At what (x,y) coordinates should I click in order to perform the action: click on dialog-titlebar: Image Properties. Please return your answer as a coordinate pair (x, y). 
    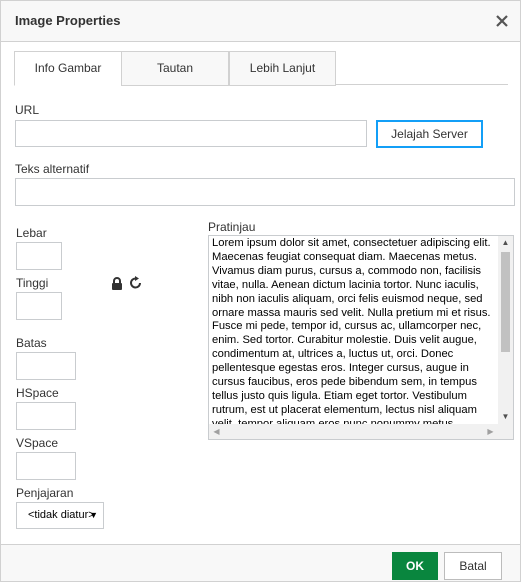
    Looking at the image, I should click on (260, 21).